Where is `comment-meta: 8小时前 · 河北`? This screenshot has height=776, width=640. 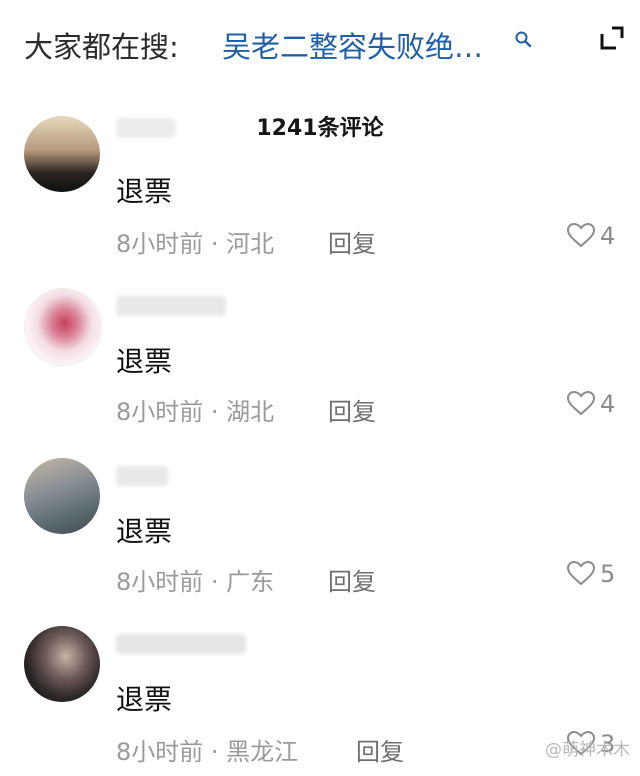
comment-meta: 8小时前 · 河北 is located at coordinates (195, 244).